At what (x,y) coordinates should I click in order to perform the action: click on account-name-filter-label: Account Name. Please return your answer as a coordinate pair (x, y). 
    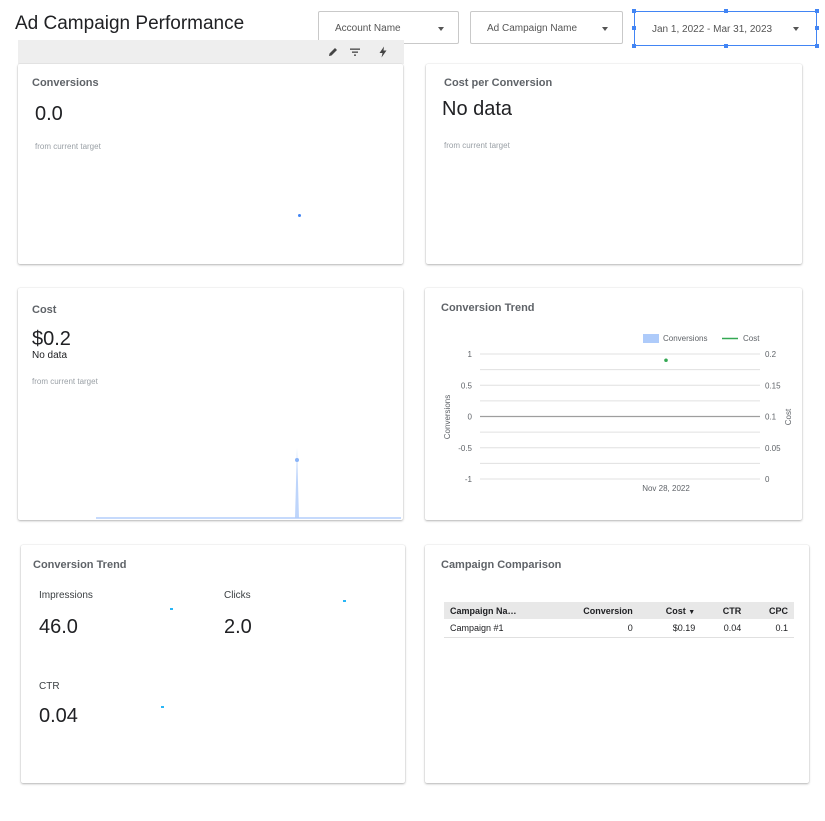
    Looking at the image, I should click on (368, 28).